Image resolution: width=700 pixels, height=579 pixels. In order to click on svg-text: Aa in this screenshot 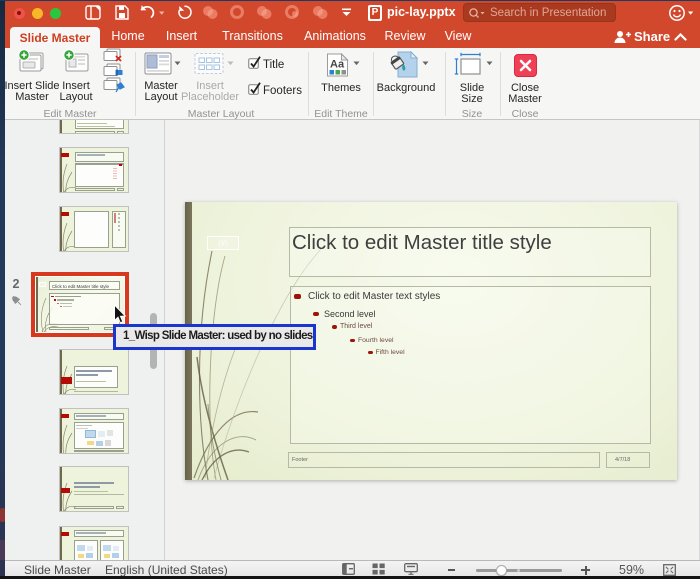, I will do `click(337, 65)`.